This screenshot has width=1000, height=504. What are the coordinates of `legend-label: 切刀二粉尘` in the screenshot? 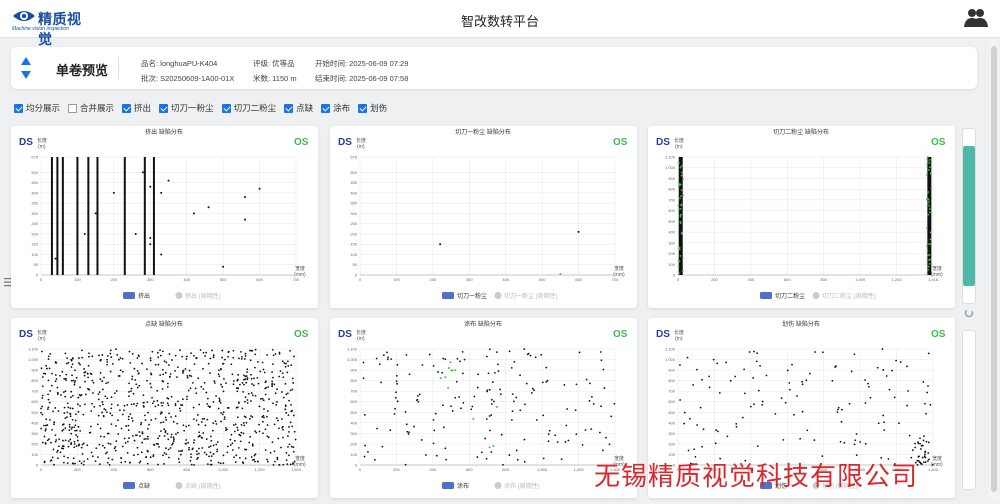 It's located at (790, 296).